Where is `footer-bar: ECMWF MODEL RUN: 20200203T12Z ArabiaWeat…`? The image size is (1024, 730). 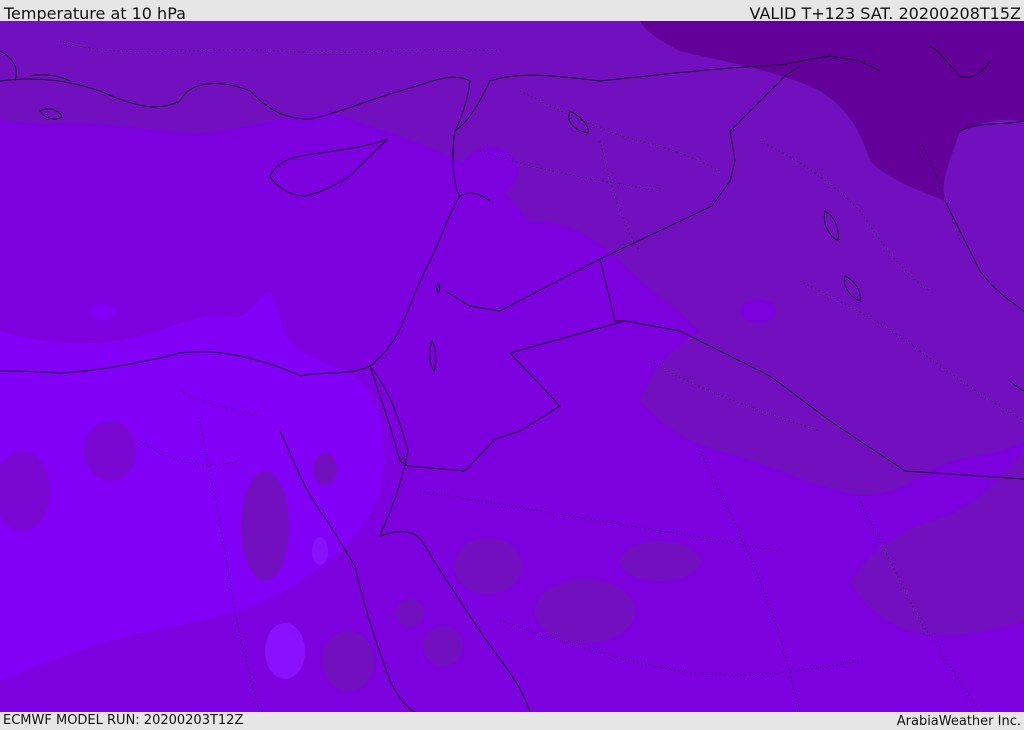
footer-bar: ECMWF MODEL RUN: 20200203T12Z ArabiaWeat… is located at coordinates (512, 720).